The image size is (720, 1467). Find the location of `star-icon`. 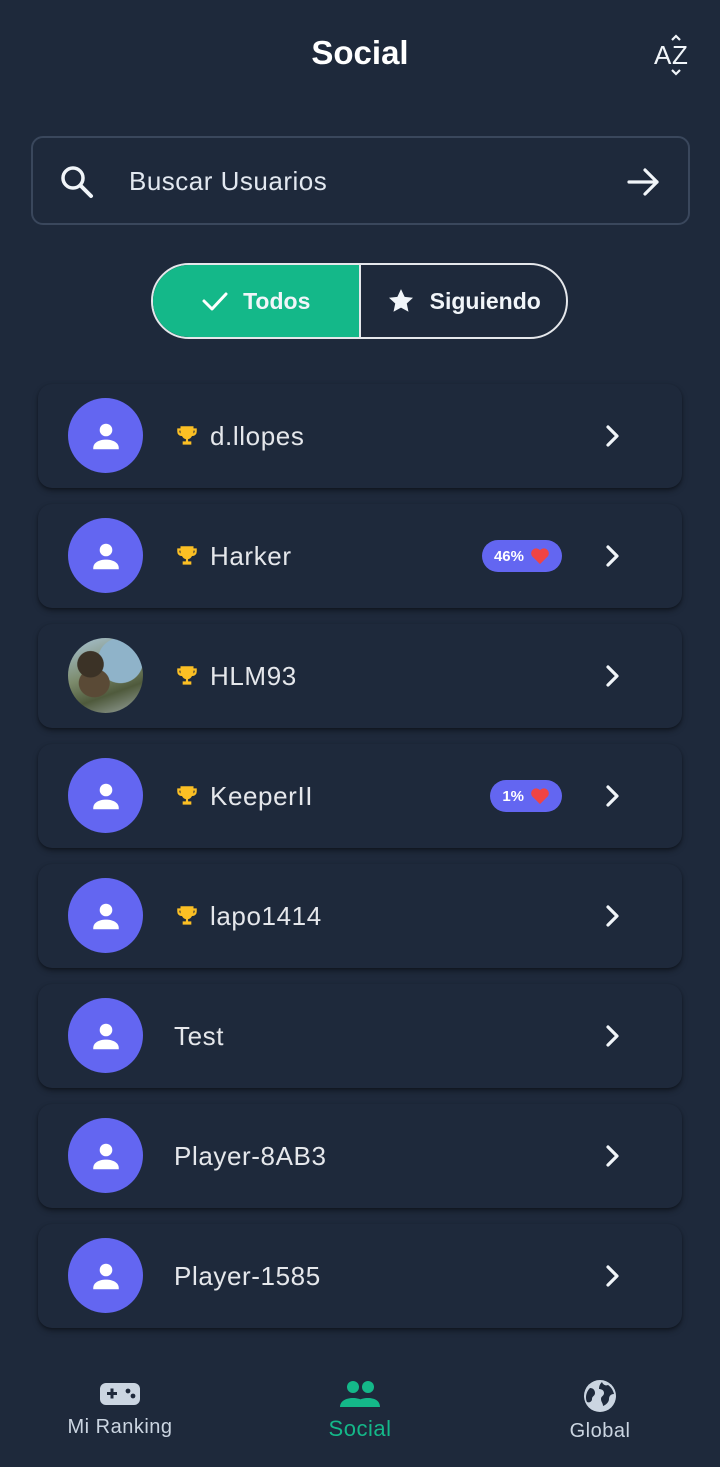

star-icon is located at coordinates (400, 300).